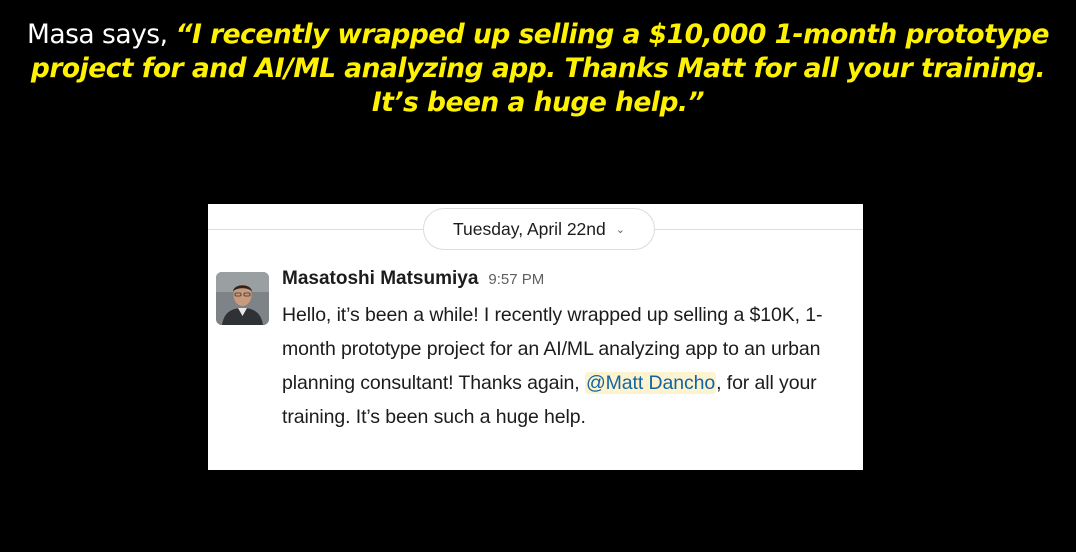 Image resolution: width=1076 pixels, height=552 pixels. I want to click on headline-lead: Masa says,, so click(101, 34).